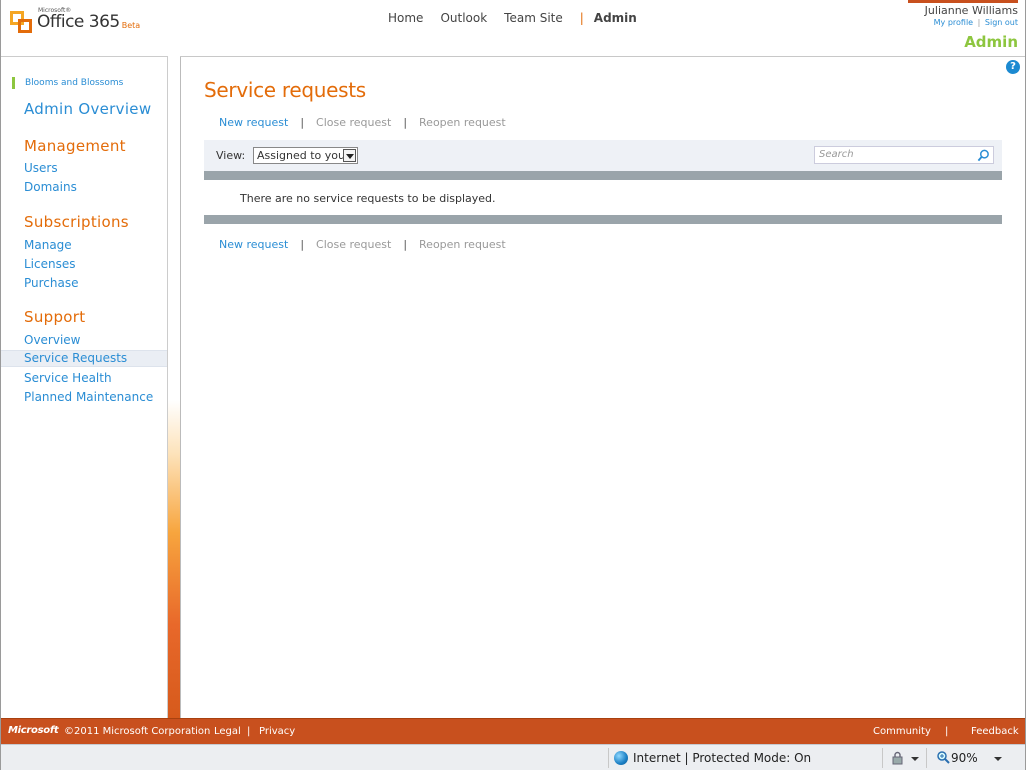 Image resolution: width=1026 pixels, height=770 pixels. I want to click on sidebar-item-licenses: Licenses, so click(50, 264).